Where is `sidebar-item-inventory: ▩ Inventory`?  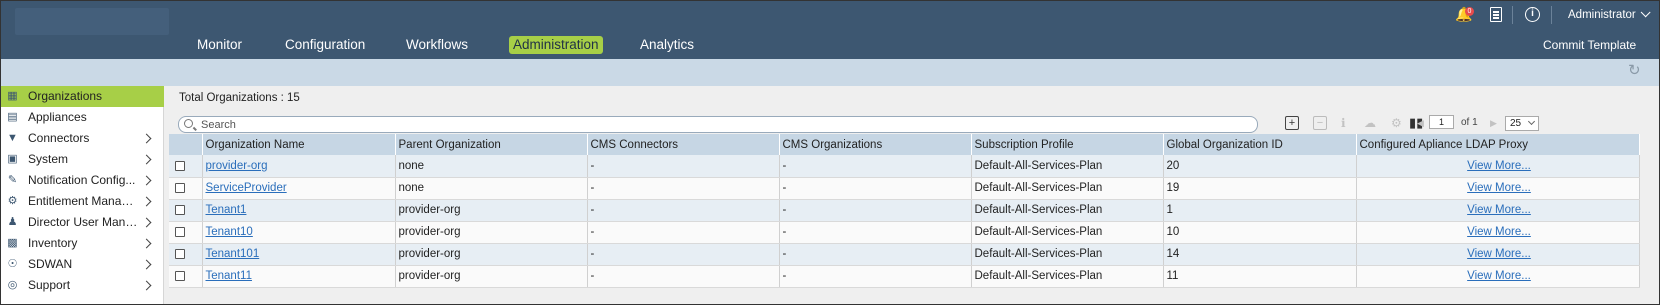 sidebar-item-inventory: ▩ Inventory is located at coordinates (82, 243).